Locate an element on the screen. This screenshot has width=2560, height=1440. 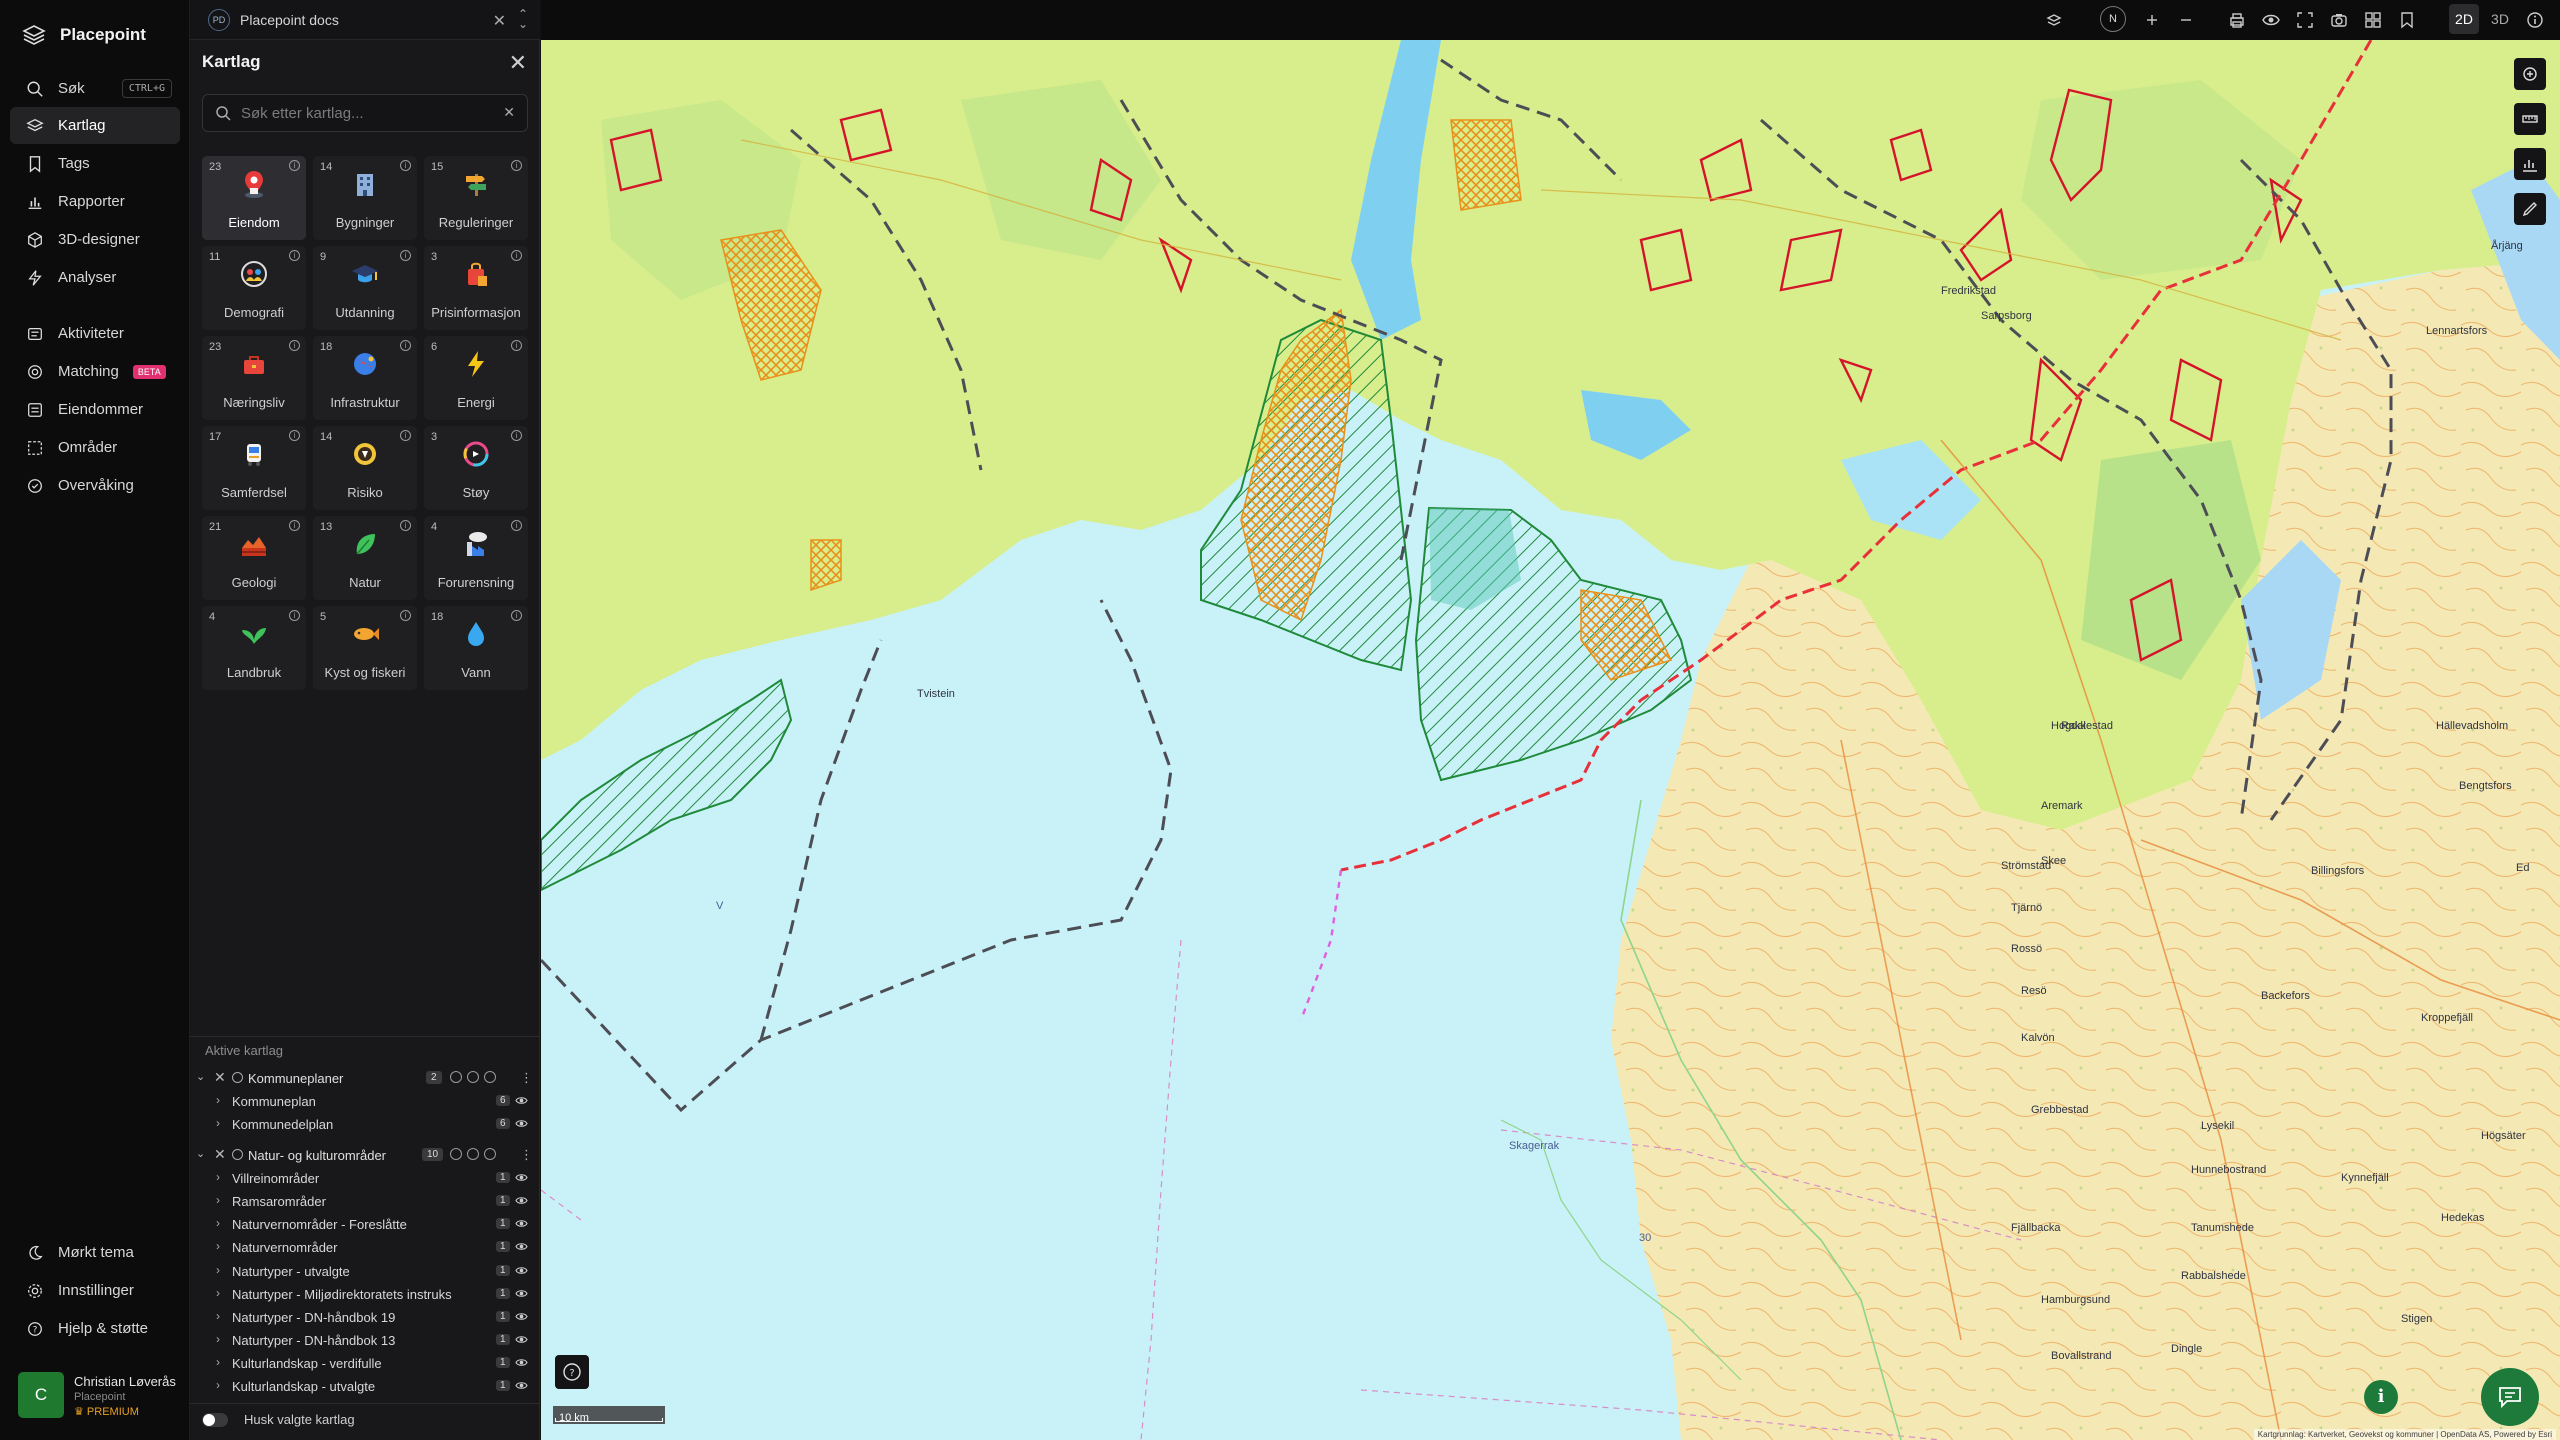
category-naeringsliv: 23 i Næringsliv is located at coordinates (254, 378).